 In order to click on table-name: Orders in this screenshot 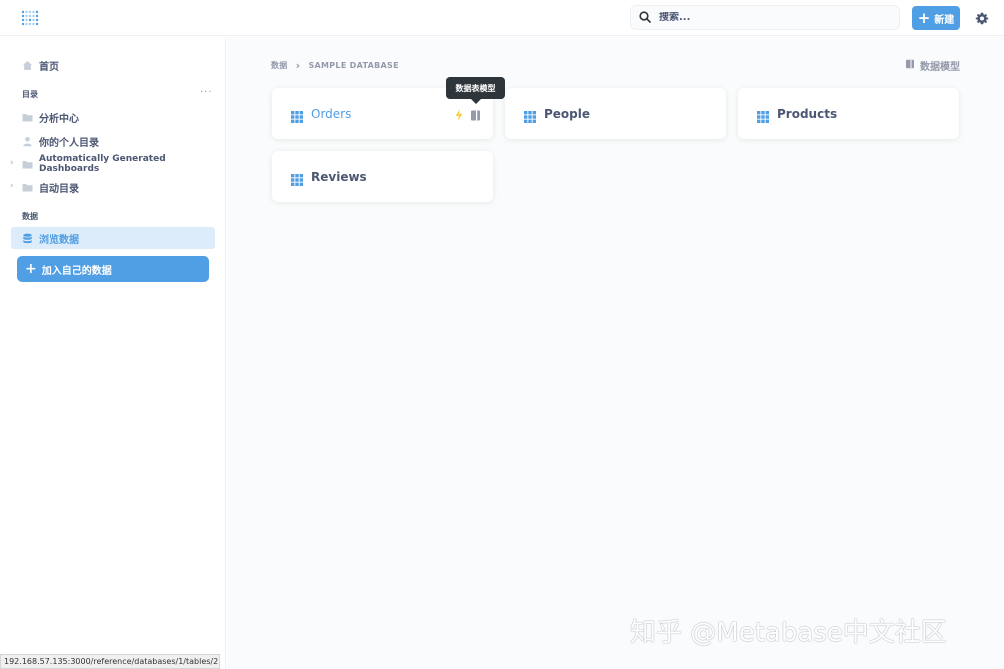, I will do `click(331, 113)`.